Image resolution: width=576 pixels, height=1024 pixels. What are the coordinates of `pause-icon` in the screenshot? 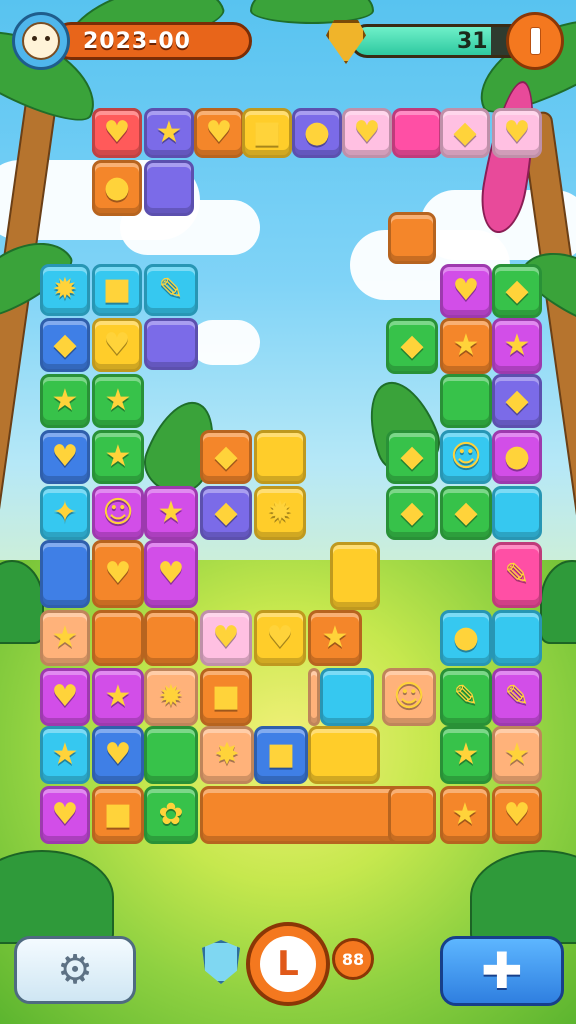 It's located at (535, 41).